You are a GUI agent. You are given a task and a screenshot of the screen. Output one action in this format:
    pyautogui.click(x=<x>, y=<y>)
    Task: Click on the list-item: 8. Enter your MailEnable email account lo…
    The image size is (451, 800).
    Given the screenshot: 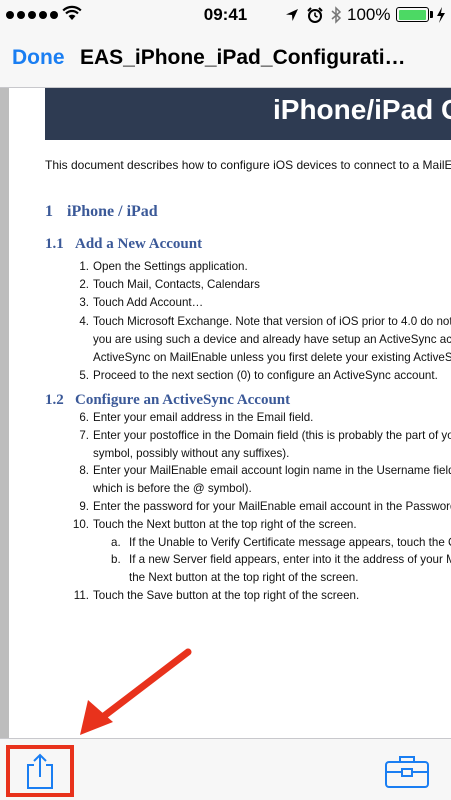 What is the action you would take?
    pyautogui.click(x=265, y=471)
    